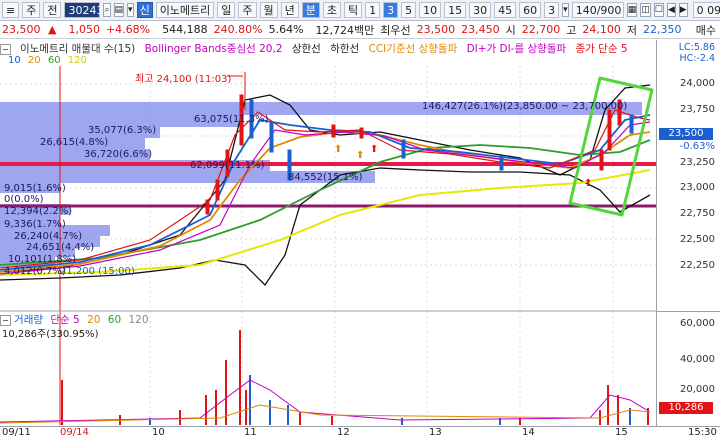 The width and height of the screenshot is (720, 440). What do you see at coordinates (697, 162) in the screenshot?
I see `axis-label: 23,250` at bounding box center [697, 162].